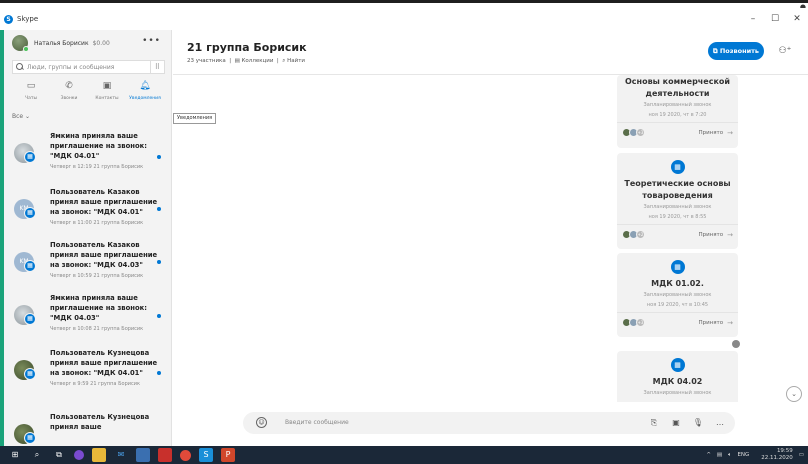 This screenshot has width=808, height=464. Describe the element at coordinates (185, 455) in the screenshot. I see `yandex-browser-icon` at that location.